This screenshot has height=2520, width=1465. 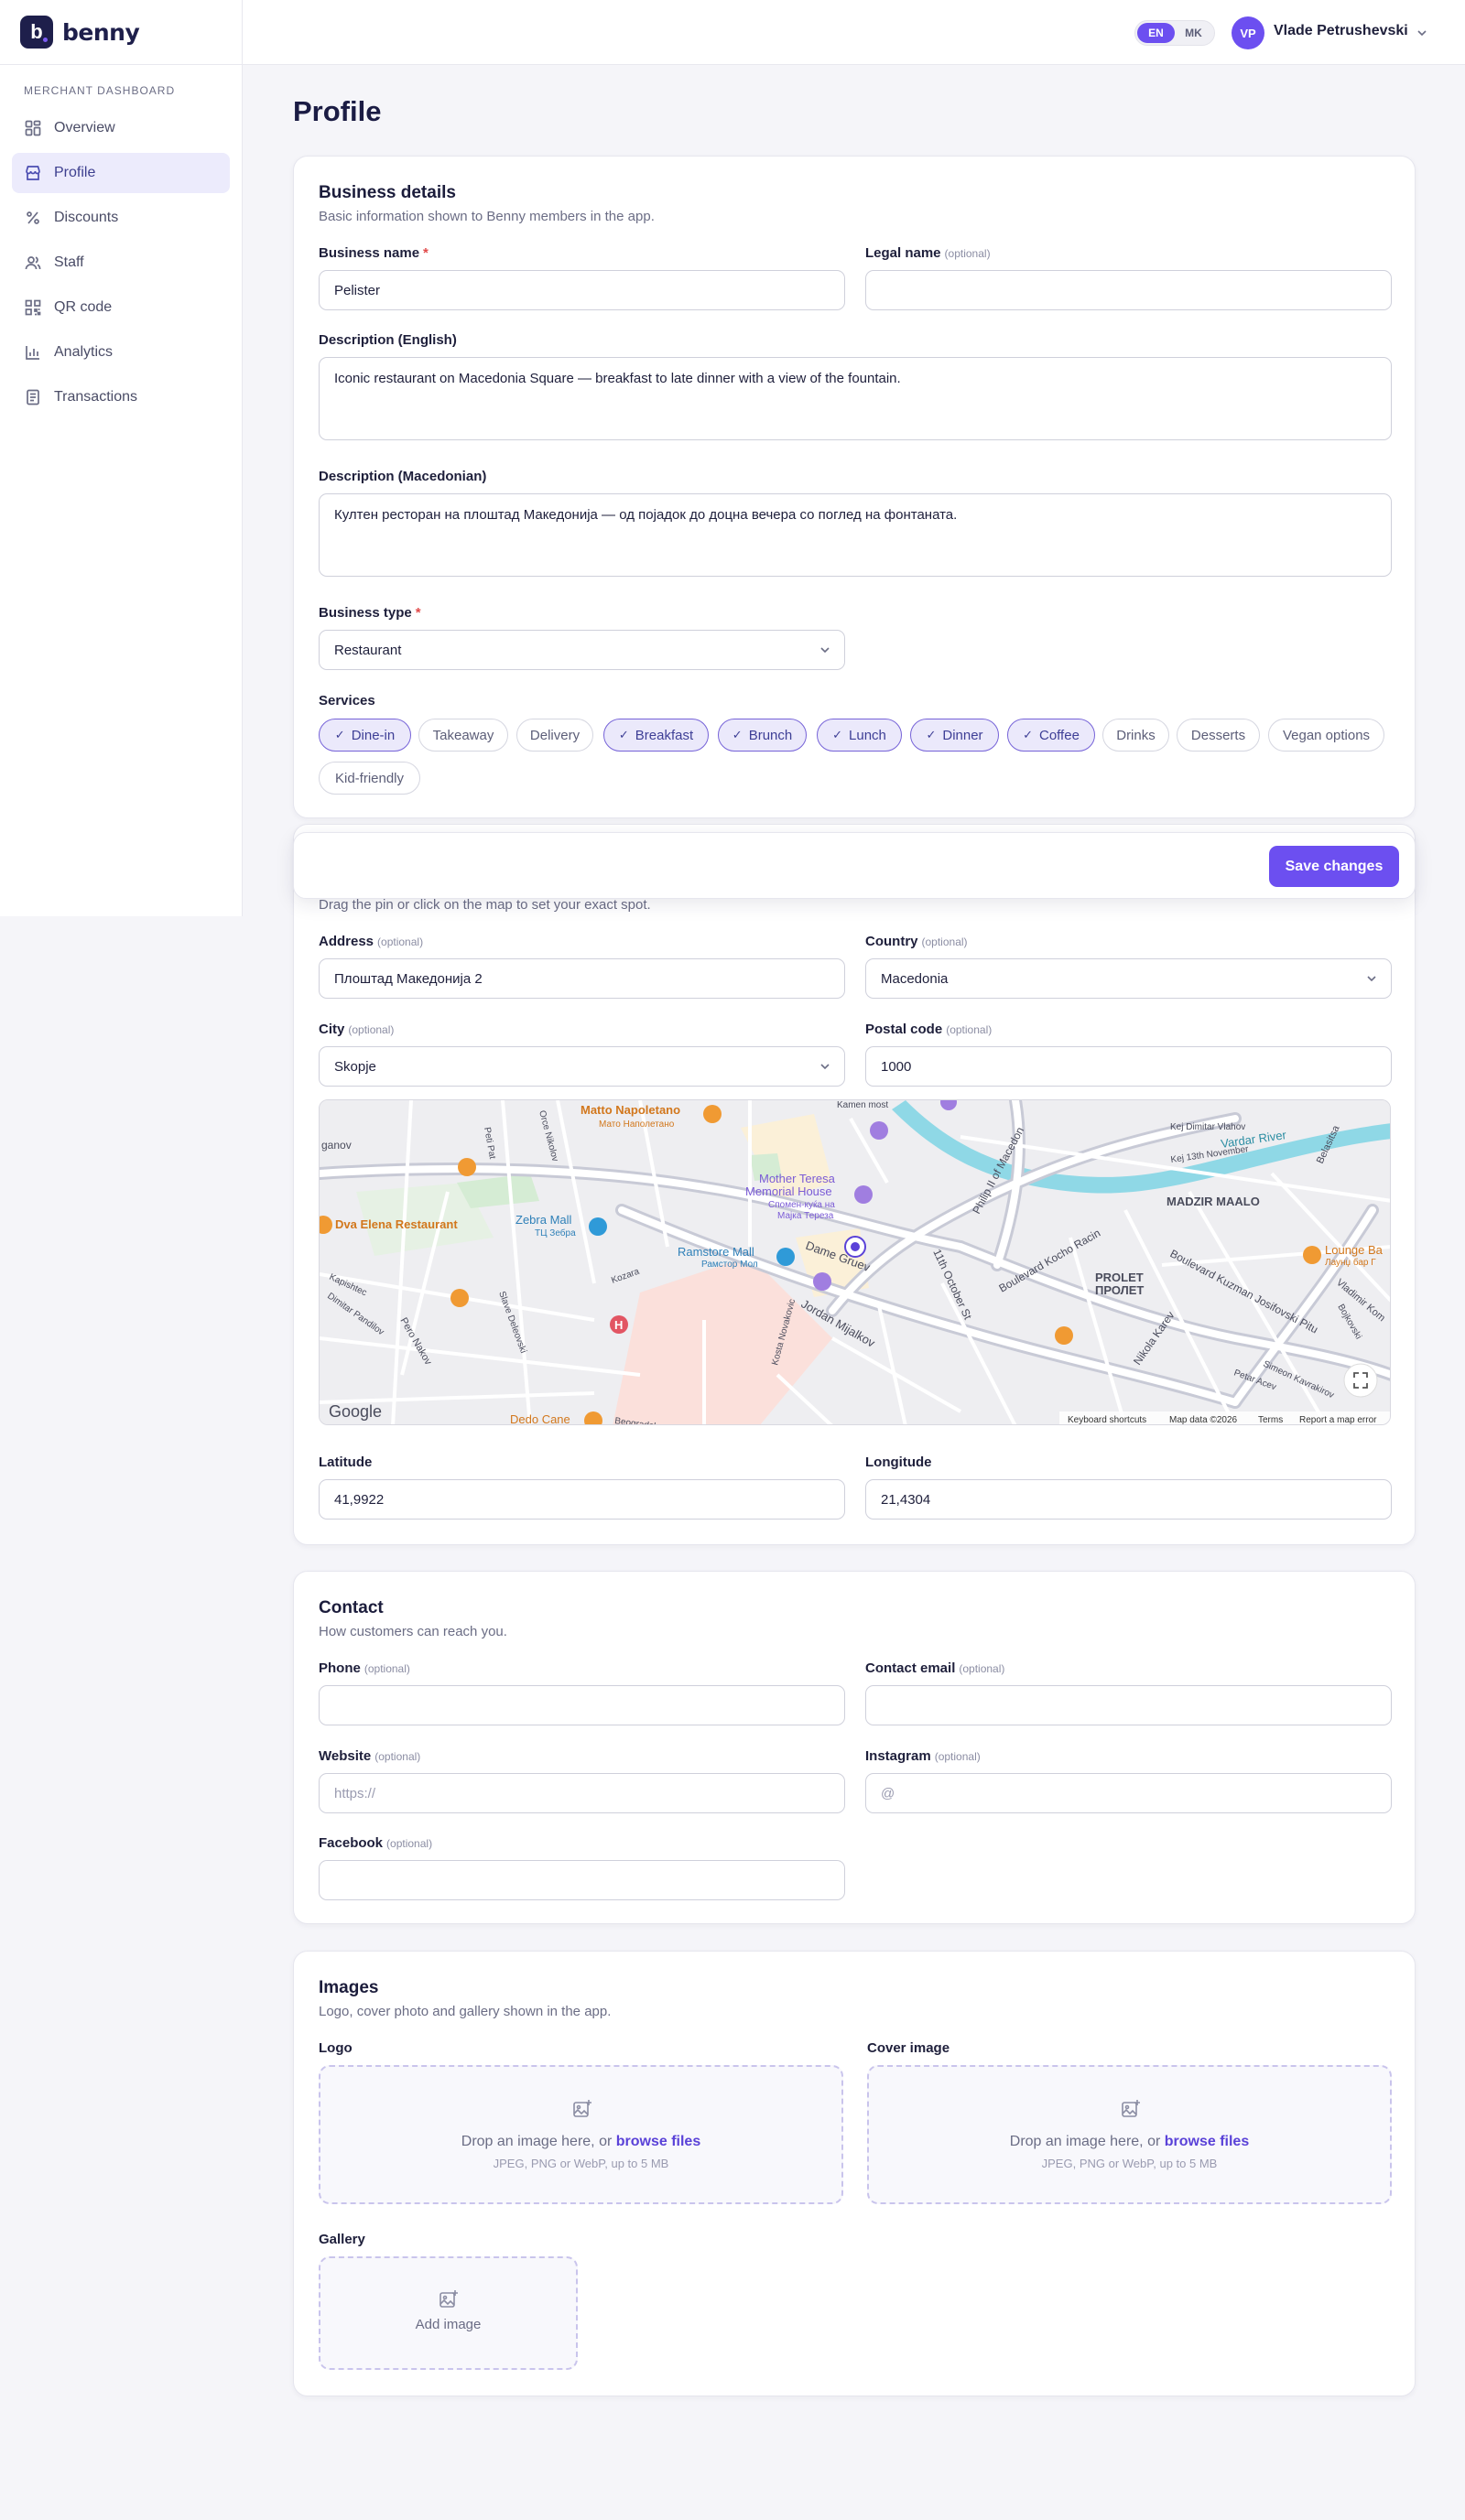 I want to click on description-en-label: Description (English), so click(x=388, y=340).